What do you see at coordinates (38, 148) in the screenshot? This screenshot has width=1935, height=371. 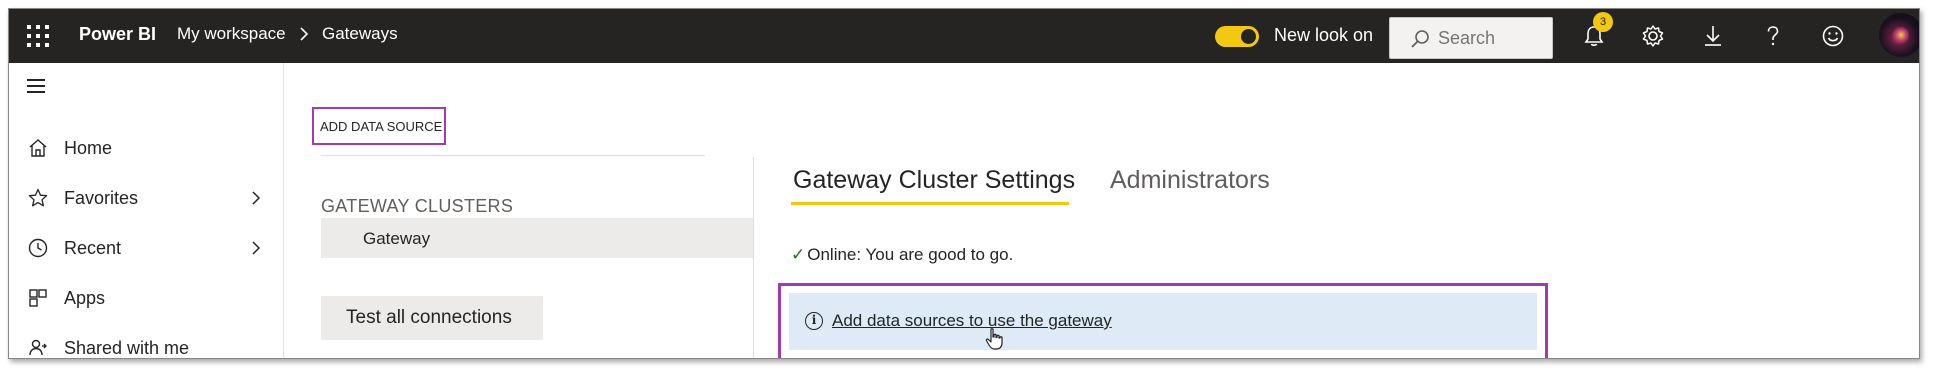 I see `home-icon` at bounding box center [38, 148].